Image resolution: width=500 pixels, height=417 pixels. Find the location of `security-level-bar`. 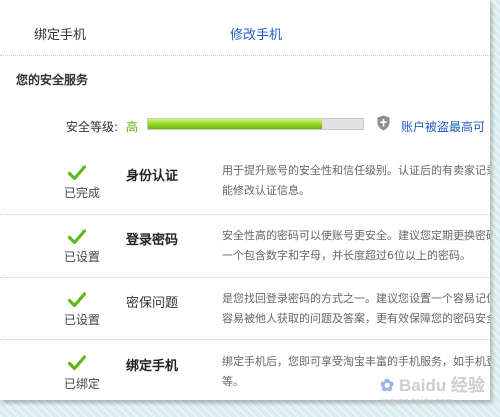

security-level-bar is located at coordinates (255, 124).